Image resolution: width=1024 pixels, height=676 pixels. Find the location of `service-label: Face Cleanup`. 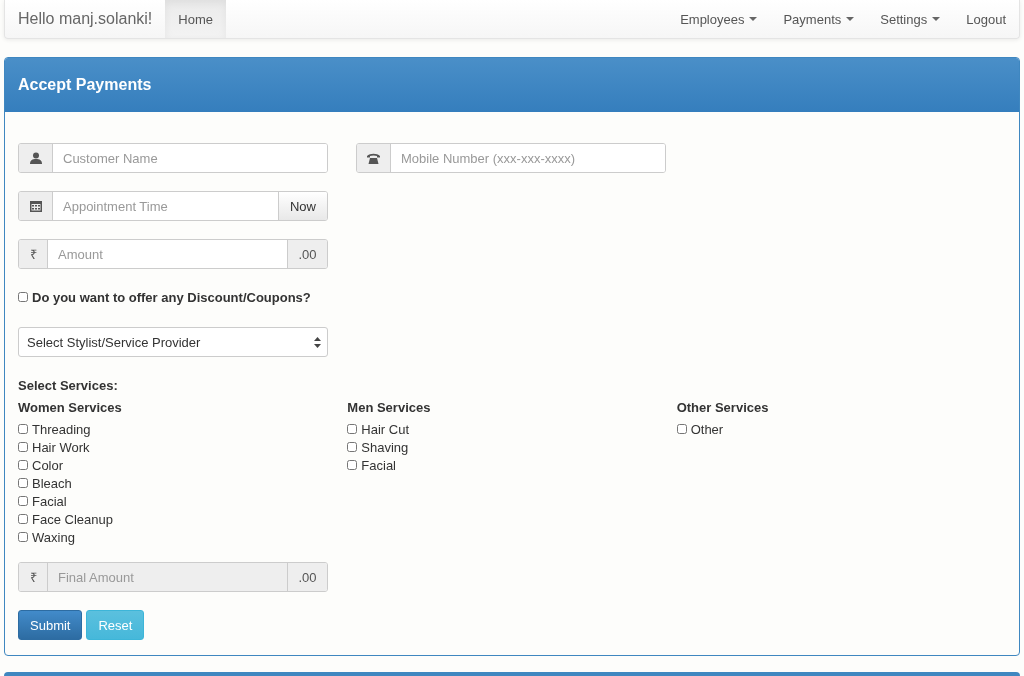

service-label: Face Cleanup is located at coordinates (72, 519).